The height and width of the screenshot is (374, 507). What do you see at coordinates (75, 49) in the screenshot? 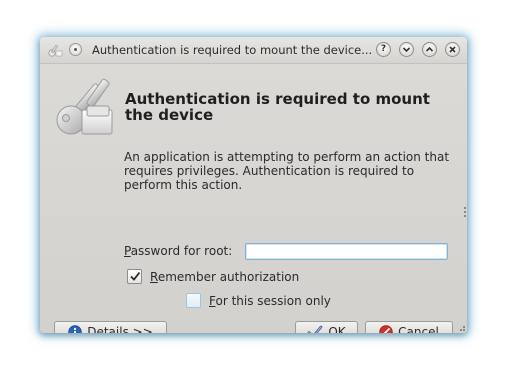
I see `window-menu-icon` at bounding box center [75, 49].